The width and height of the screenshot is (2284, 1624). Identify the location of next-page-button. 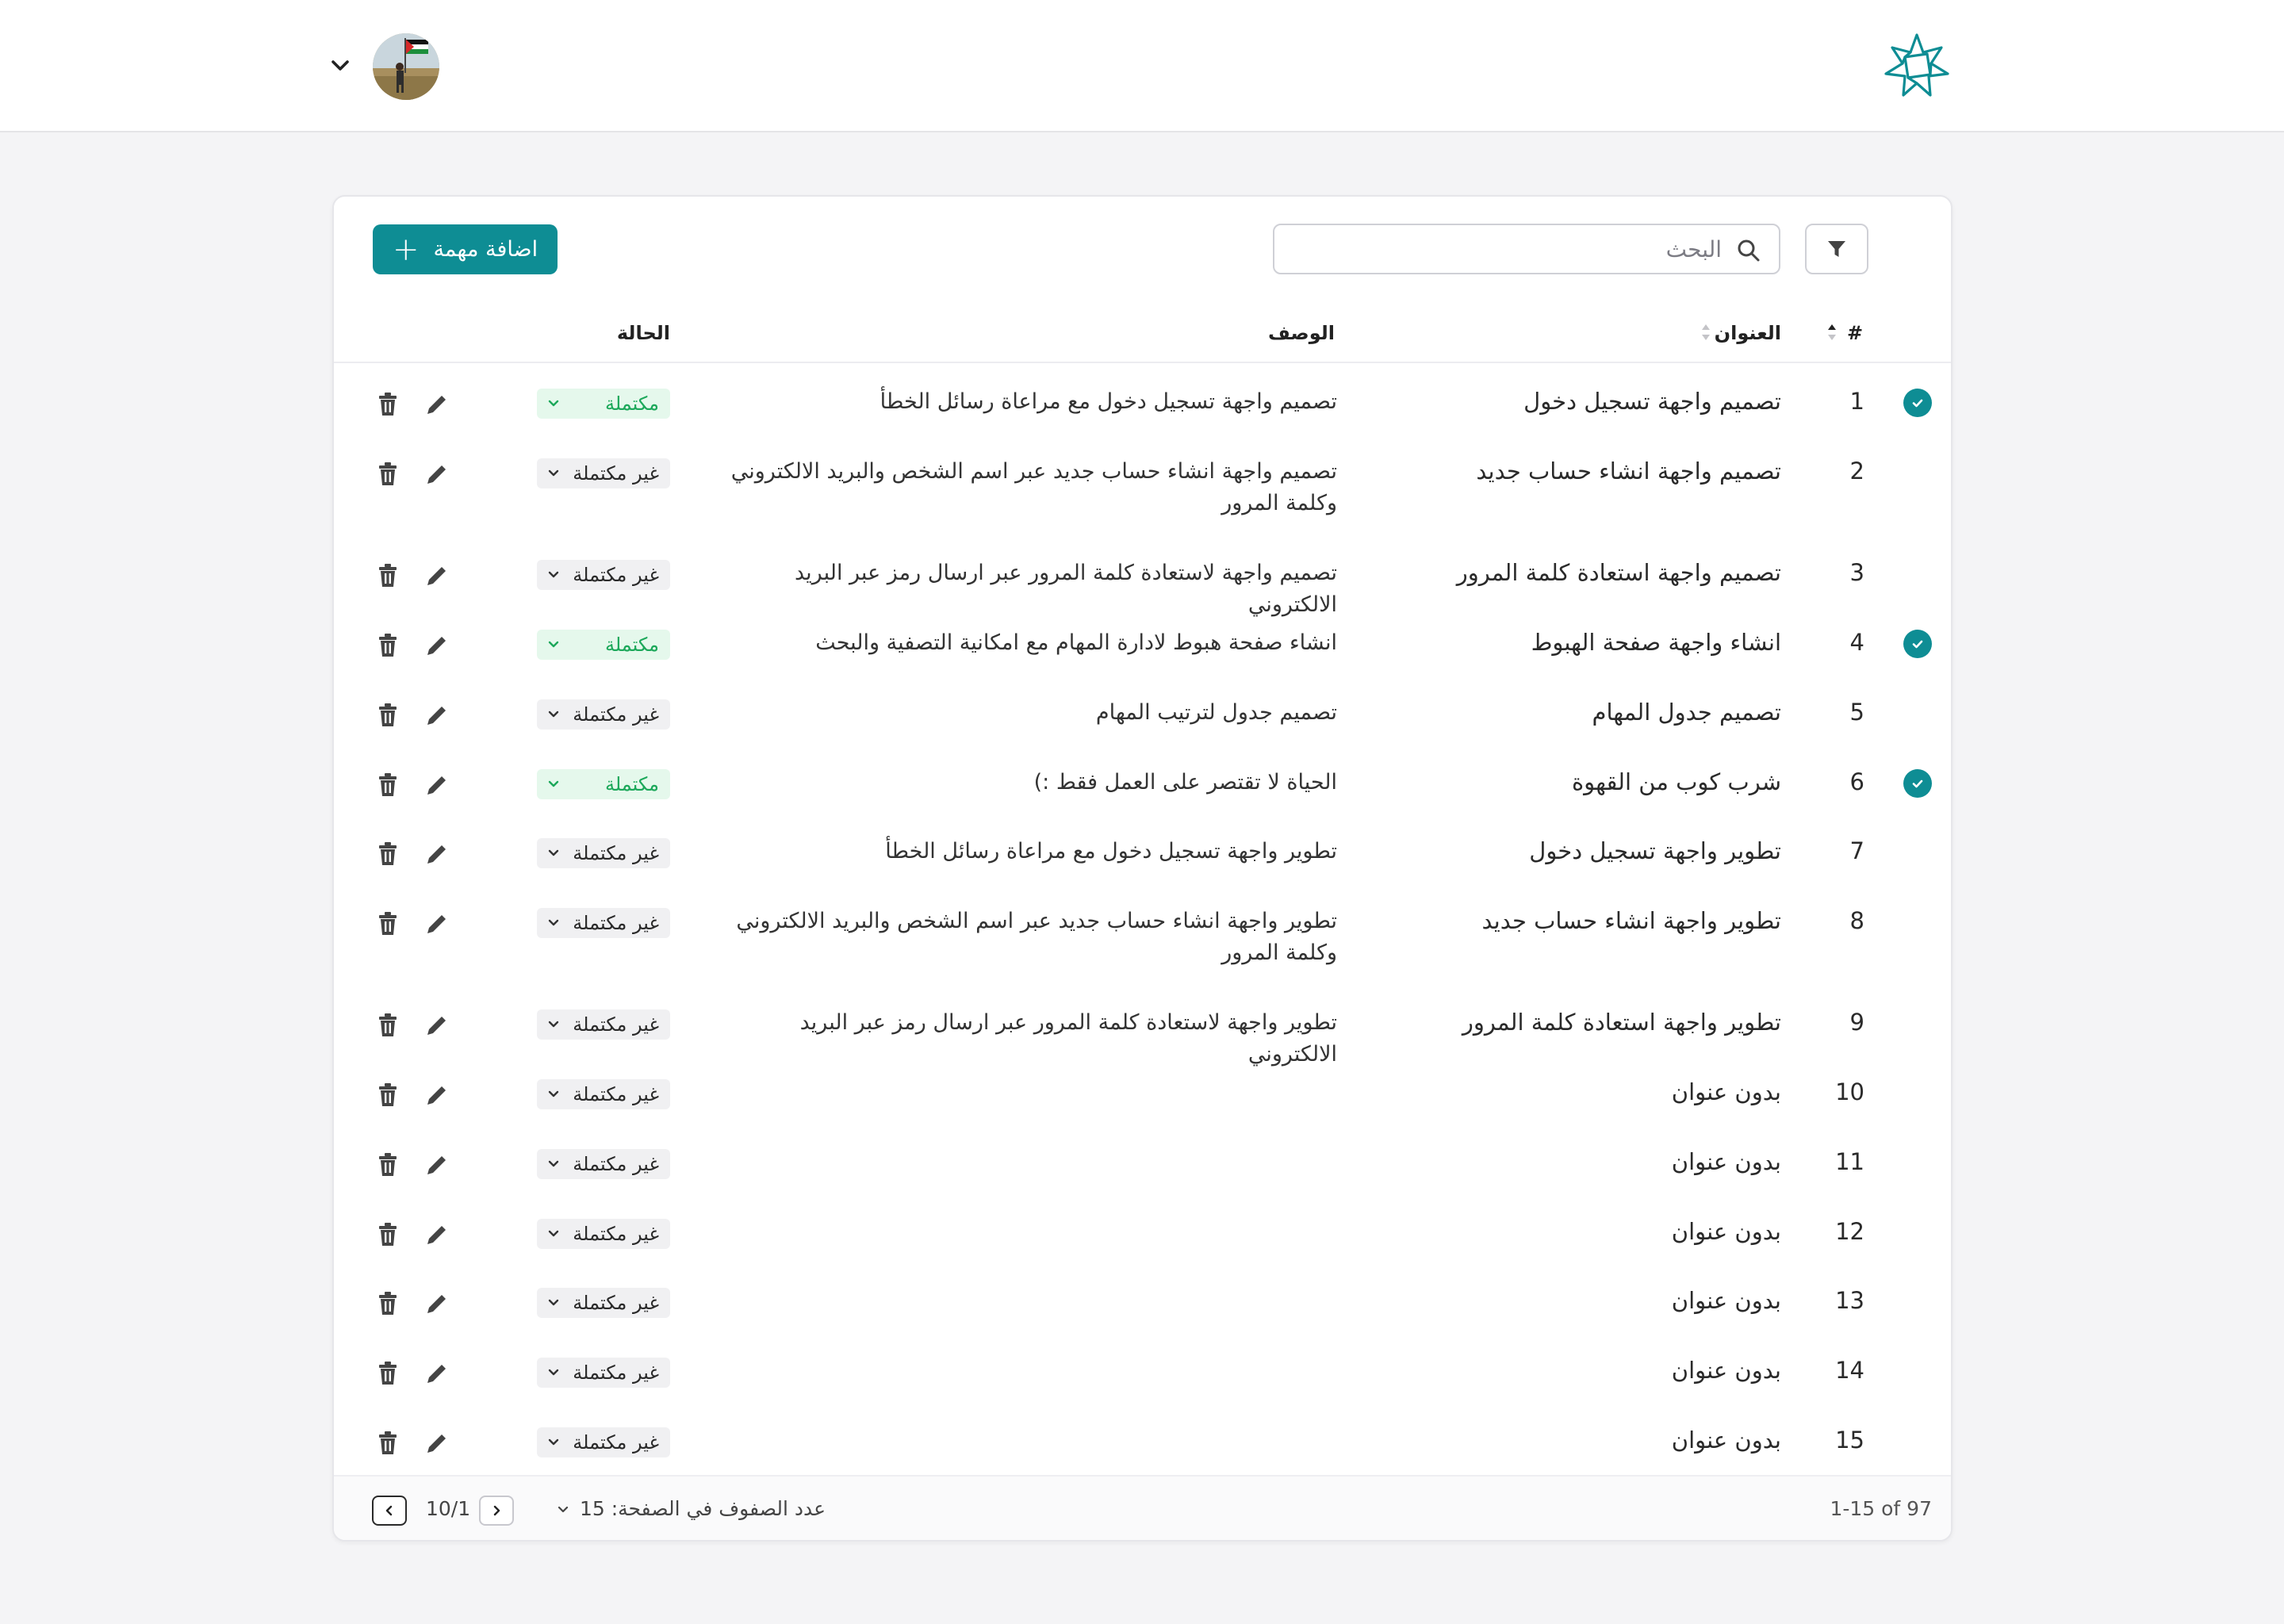
(496, 1511).